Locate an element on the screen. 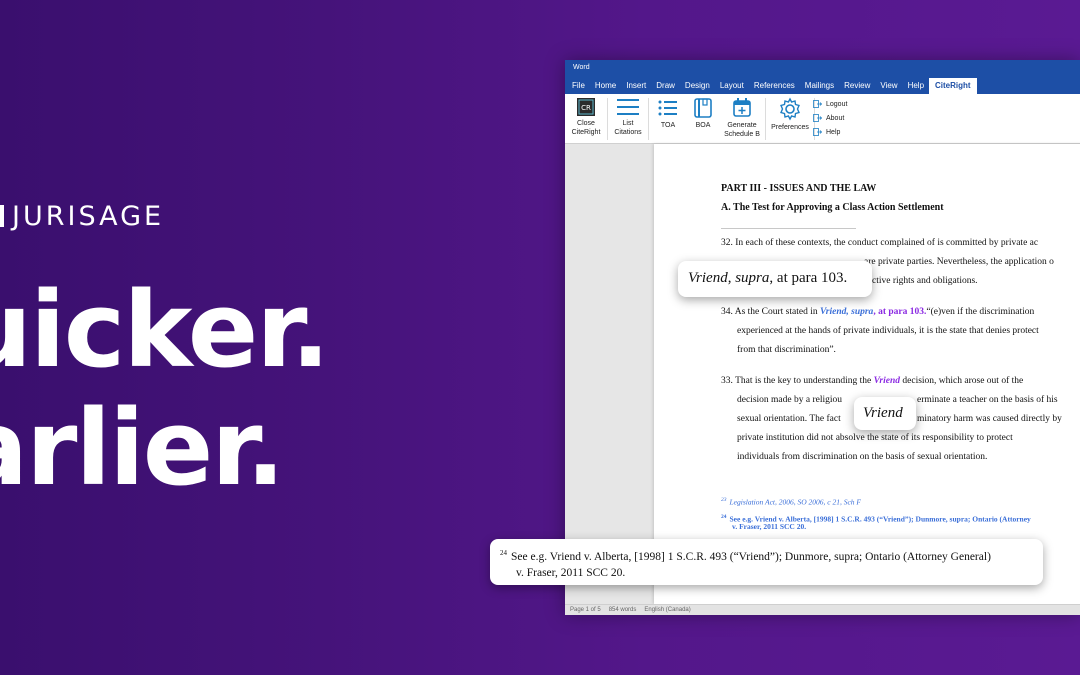 The width and height of the screenshot is (1080, 675). para-text: from that discrimination”. is located at coordinates (786, 350).